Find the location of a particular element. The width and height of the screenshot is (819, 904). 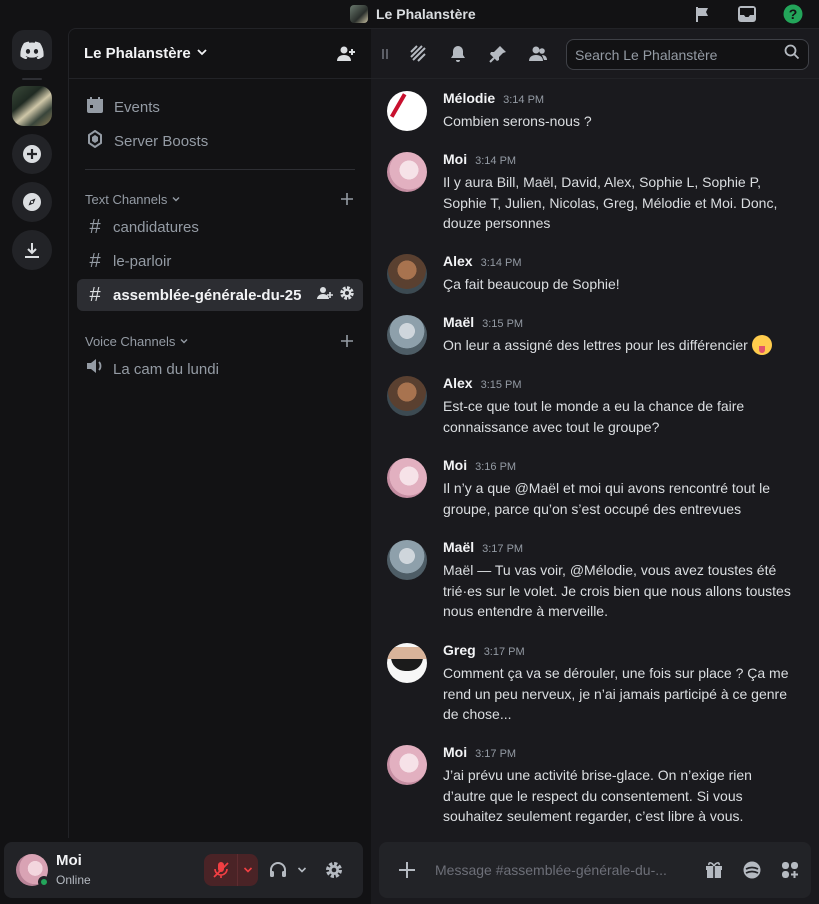

channel-label: assemblée-générale-du-25 is located at coordinates (207, 295).